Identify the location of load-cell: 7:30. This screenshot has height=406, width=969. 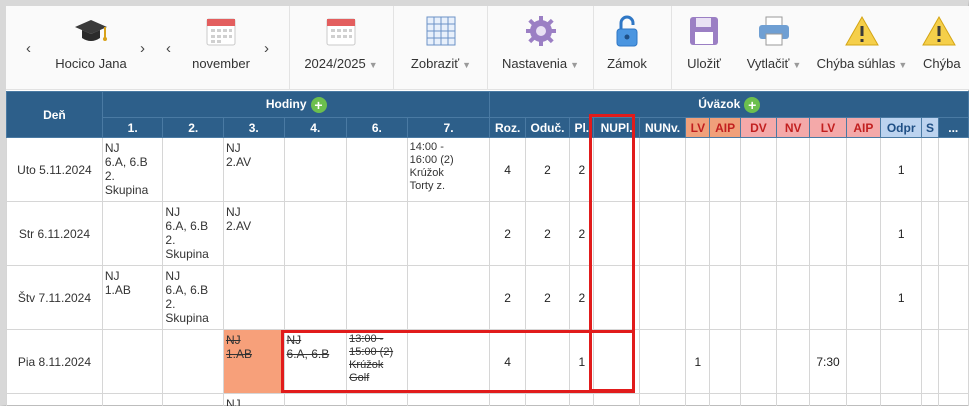
(828, 361).